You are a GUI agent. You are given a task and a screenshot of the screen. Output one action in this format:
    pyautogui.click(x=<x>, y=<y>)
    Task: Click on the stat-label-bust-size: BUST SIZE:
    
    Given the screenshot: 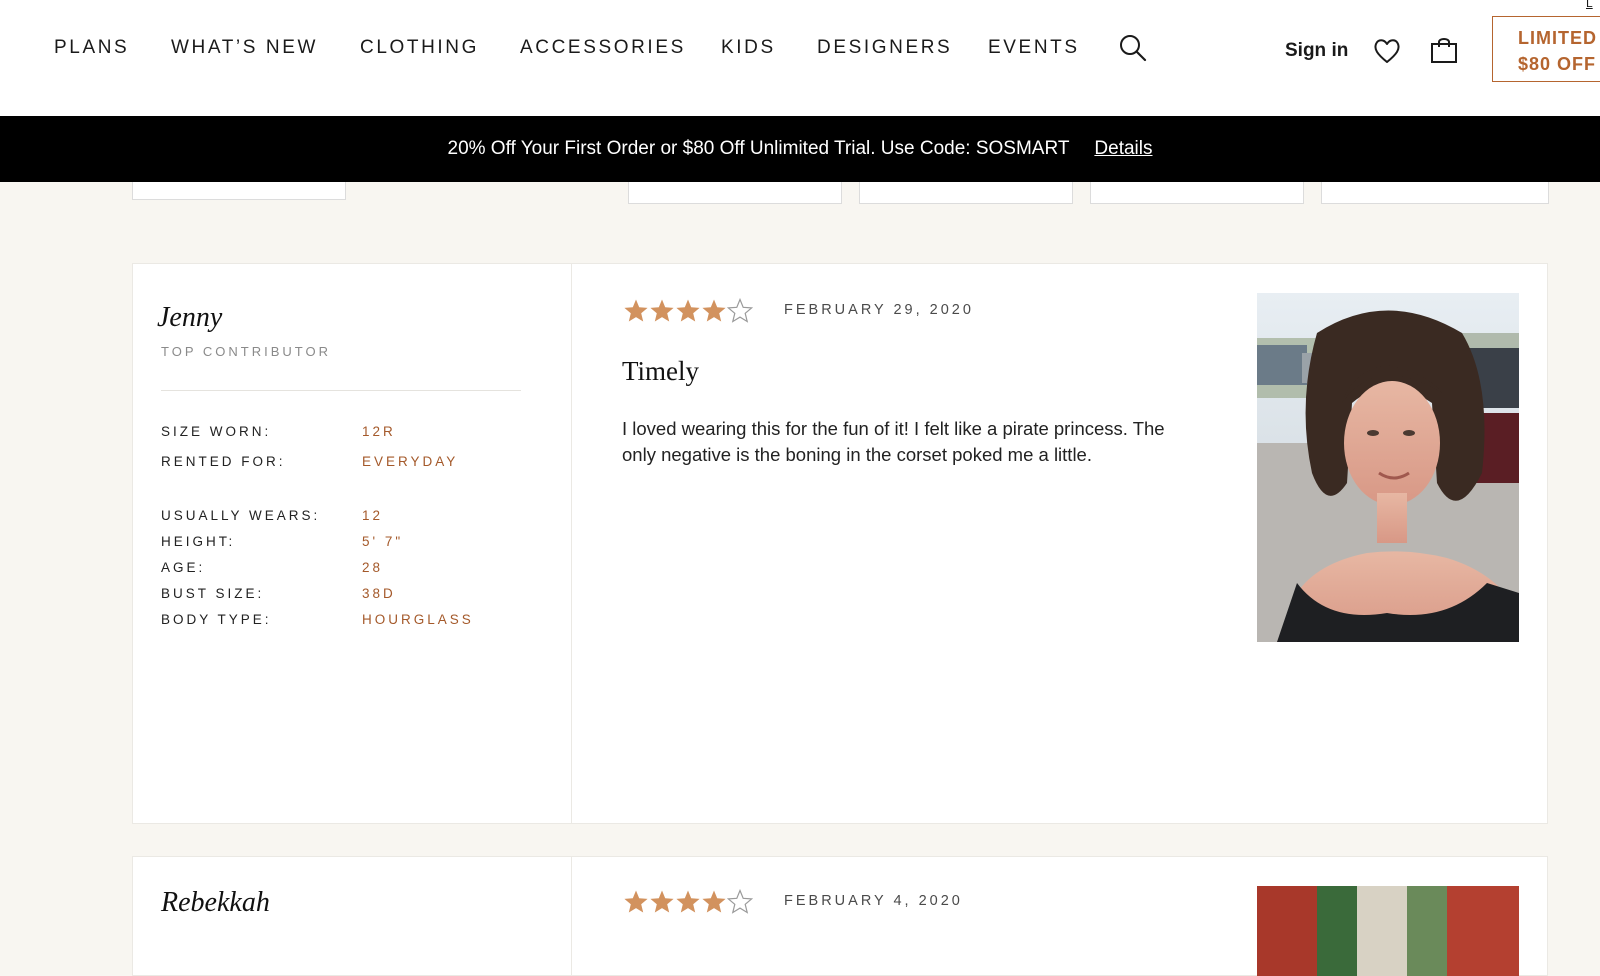 What is the action you would take?
    pyautogui.click(x=213, y=593)
    